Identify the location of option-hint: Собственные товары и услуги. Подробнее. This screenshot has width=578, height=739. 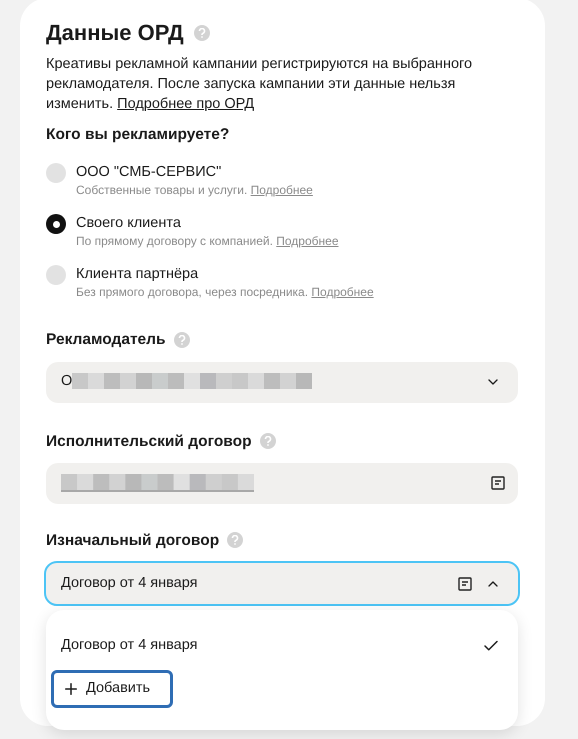
(194, 190).